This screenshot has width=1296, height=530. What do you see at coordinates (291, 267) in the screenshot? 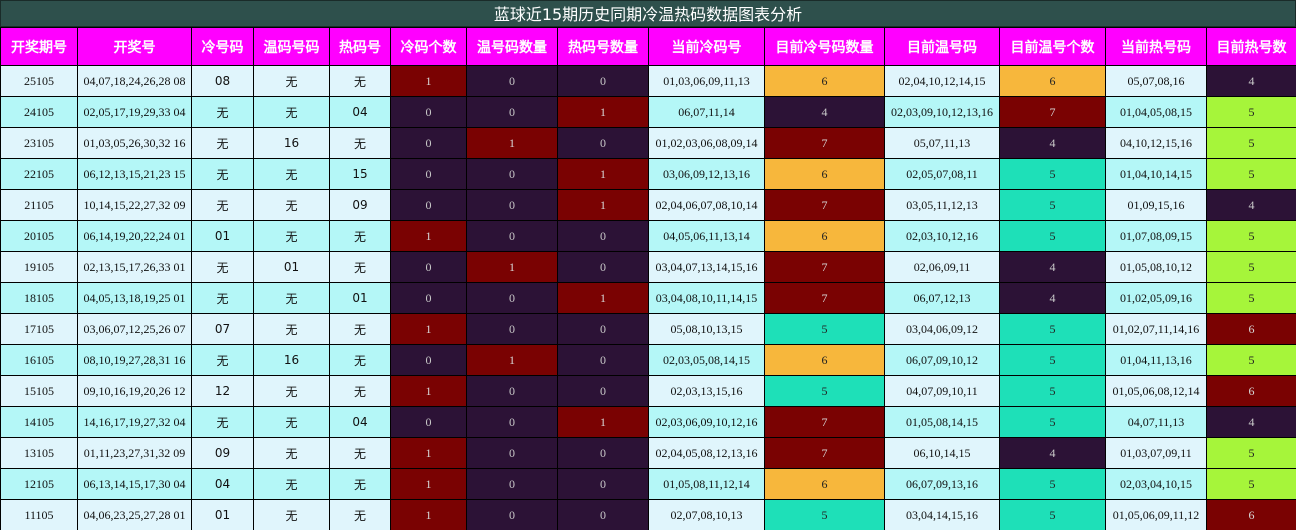
I see `cell-warm: 01` at bounding box center [291, 267].